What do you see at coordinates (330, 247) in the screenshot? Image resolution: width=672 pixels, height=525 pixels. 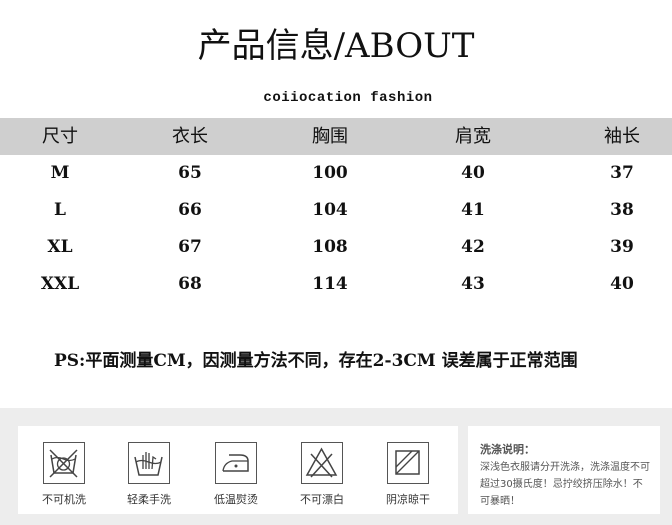 I see `table-cell: 108` at bounding box center [330, 247].